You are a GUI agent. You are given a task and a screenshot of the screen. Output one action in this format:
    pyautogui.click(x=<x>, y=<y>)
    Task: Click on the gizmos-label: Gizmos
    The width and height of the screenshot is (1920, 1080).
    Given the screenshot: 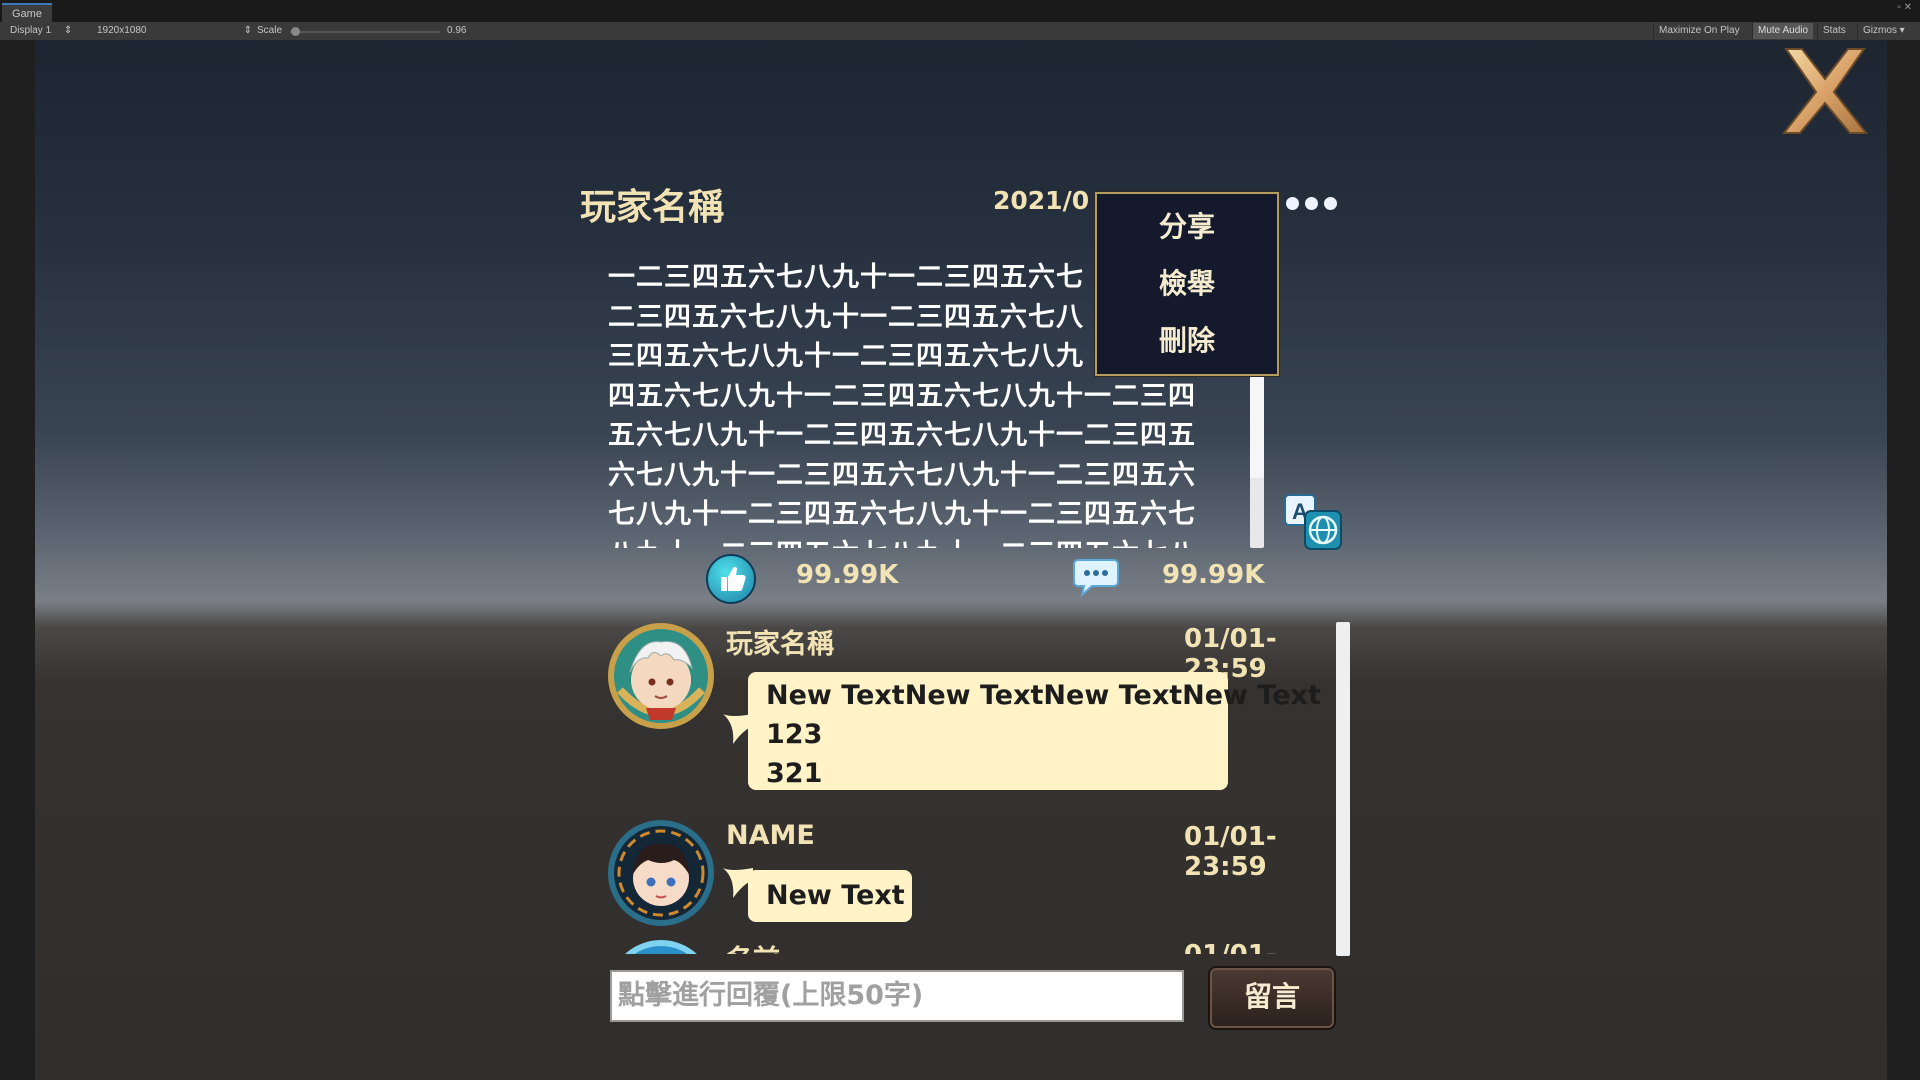 What is the action you would take?
    pyautogui.click(x=1880, y=30)
    